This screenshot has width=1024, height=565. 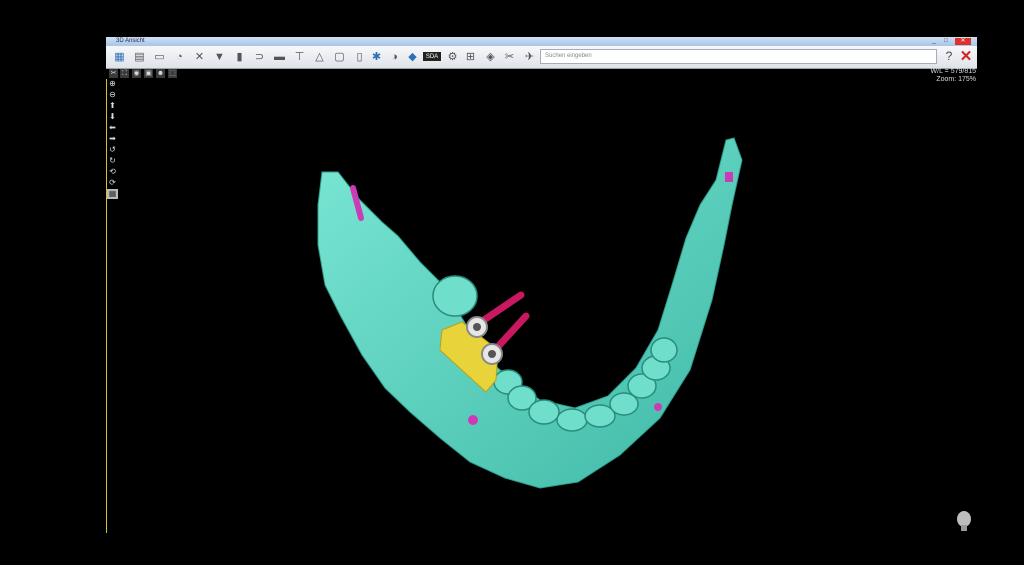 I want to click on window-title: 3D Ansicht, so click(x=130, y=41).